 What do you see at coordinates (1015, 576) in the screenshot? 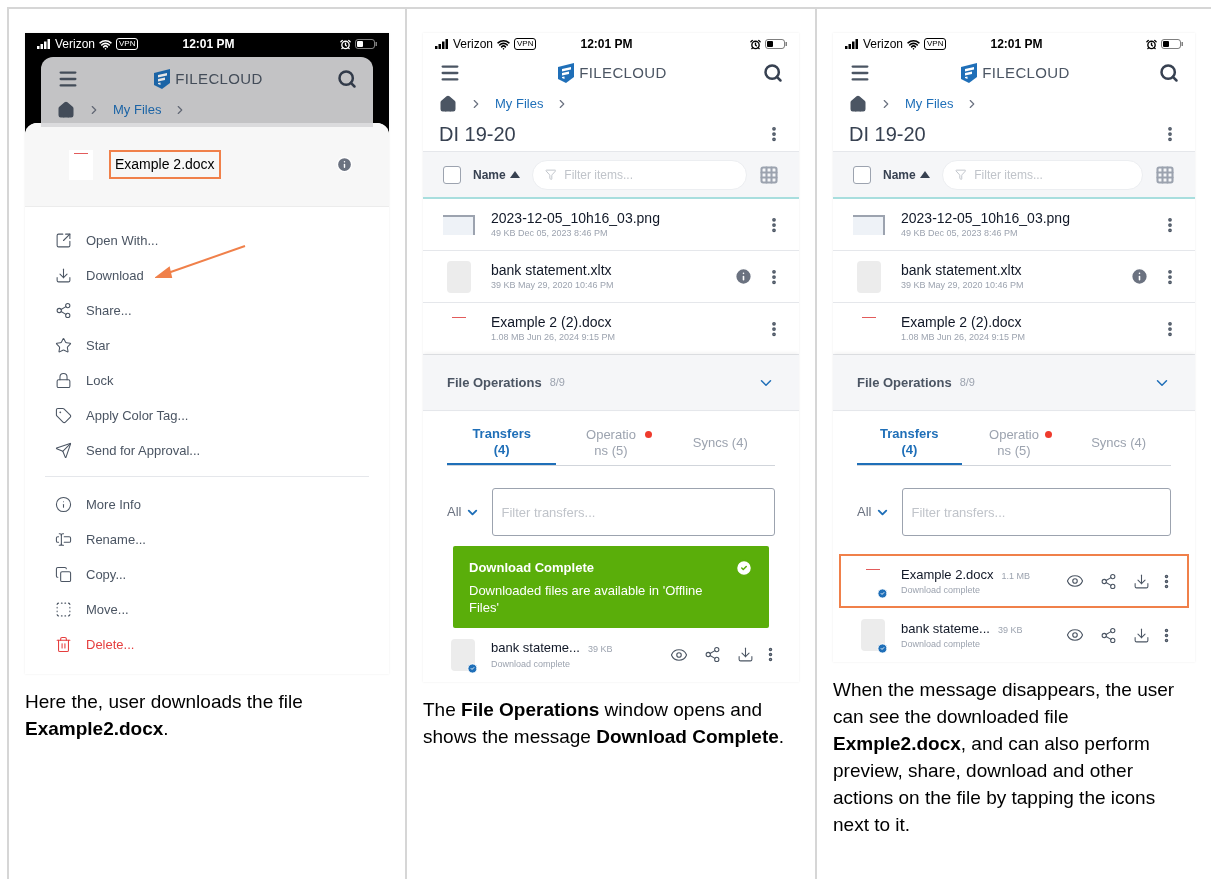
I see `file-size: 1.1 MB` at bounding box center [1015, 576].